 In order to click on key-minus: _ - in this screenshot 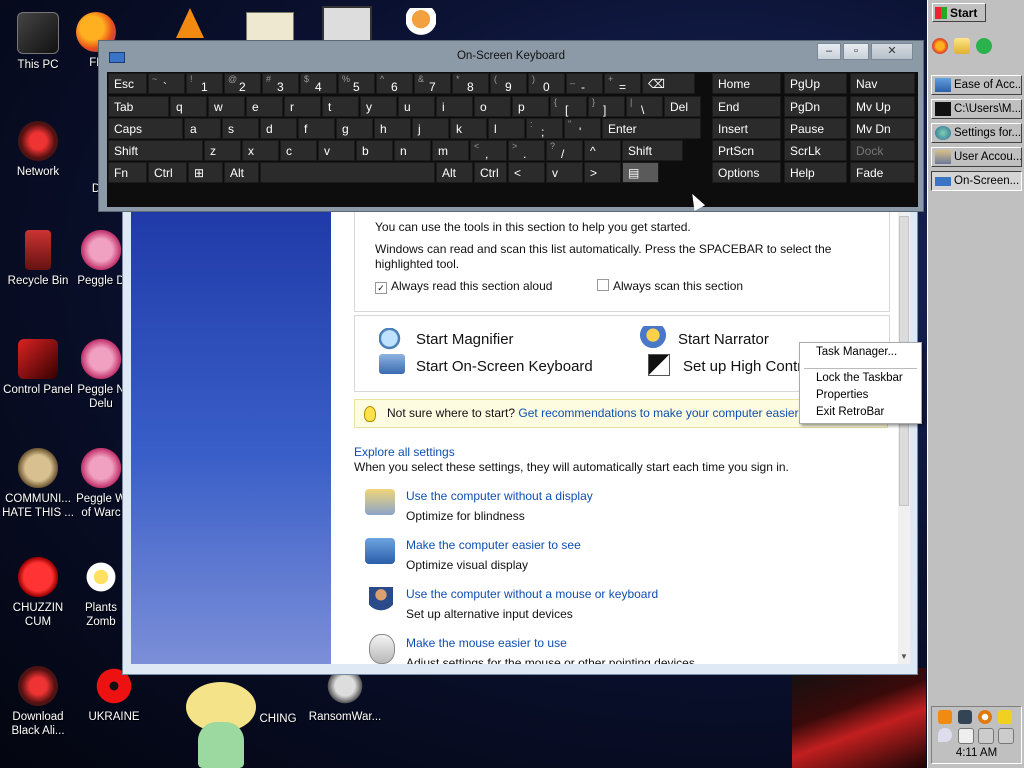, I will do `click(584, 83)`.